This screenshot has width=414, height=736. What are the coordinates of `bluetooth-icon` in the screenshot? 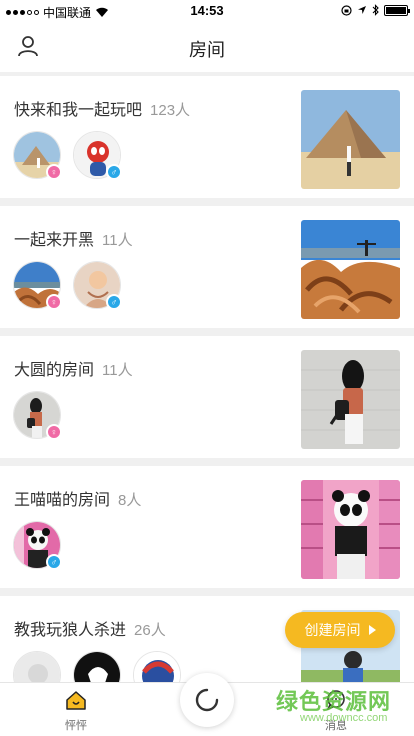 It's located at (375, 10).